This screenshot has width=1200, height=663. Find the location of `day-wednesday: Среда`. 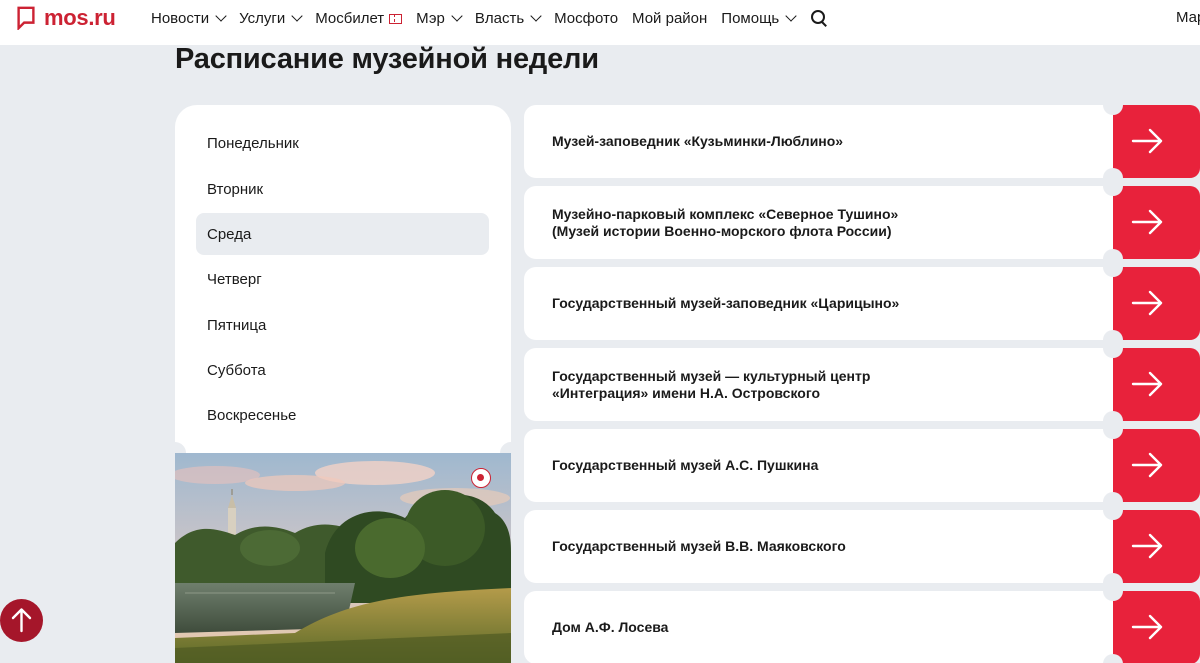

day-wednesday: Среда is located at coordinates (342, 234).